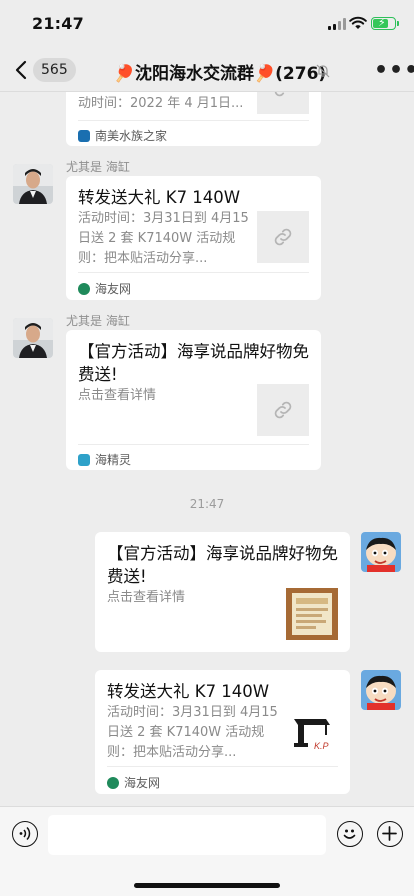  What do you see at coordinates (187, 835) in the screenshot?
I see `message-input` at bounding box center [187, 835].